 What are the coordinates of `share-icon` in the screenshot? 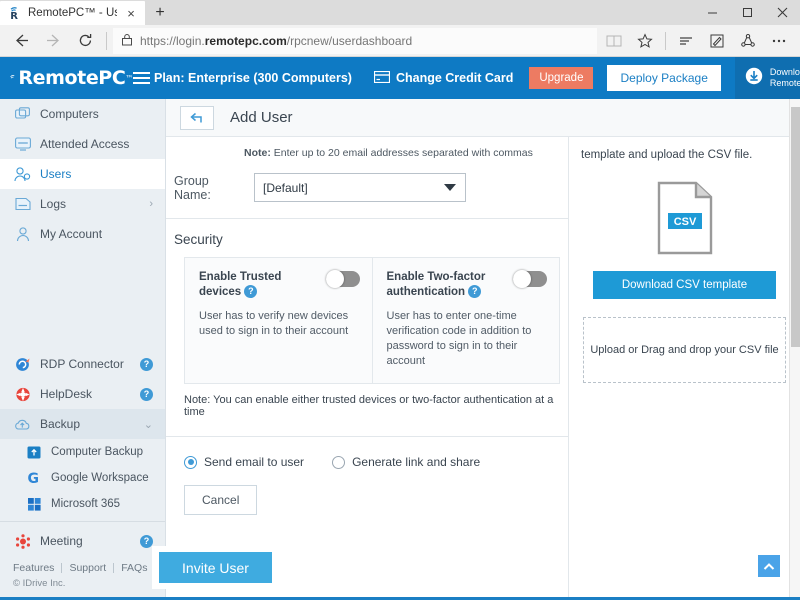 It's located at (748, 41).